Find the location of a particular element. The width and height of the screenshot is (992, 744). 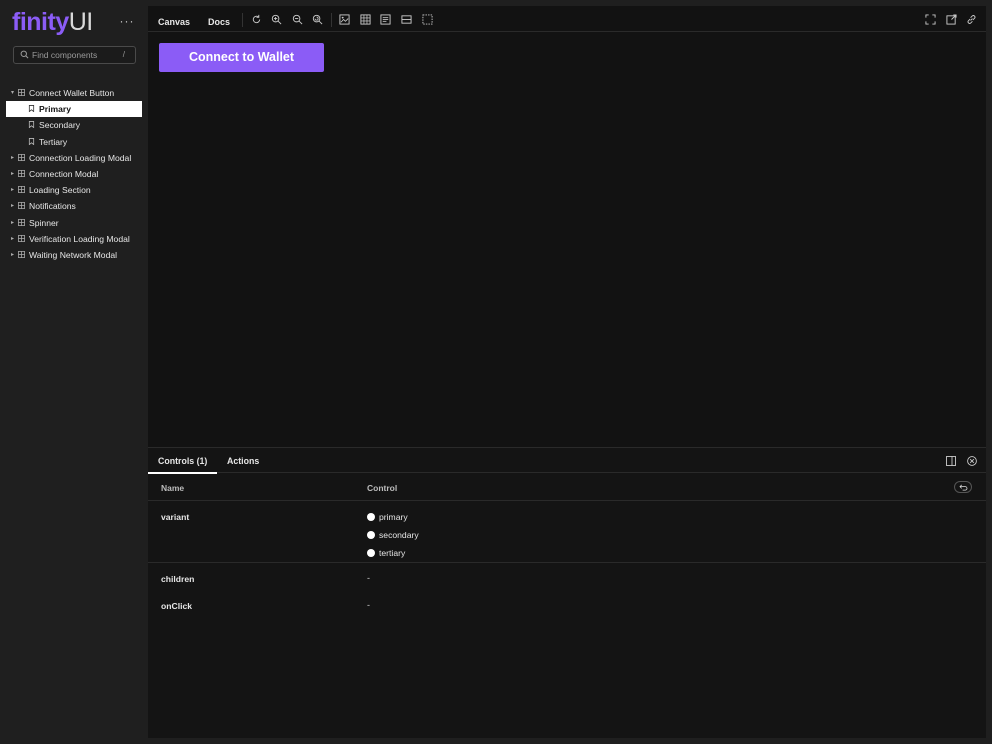

radio-label: tertiary is located at coordinates (392, 553).